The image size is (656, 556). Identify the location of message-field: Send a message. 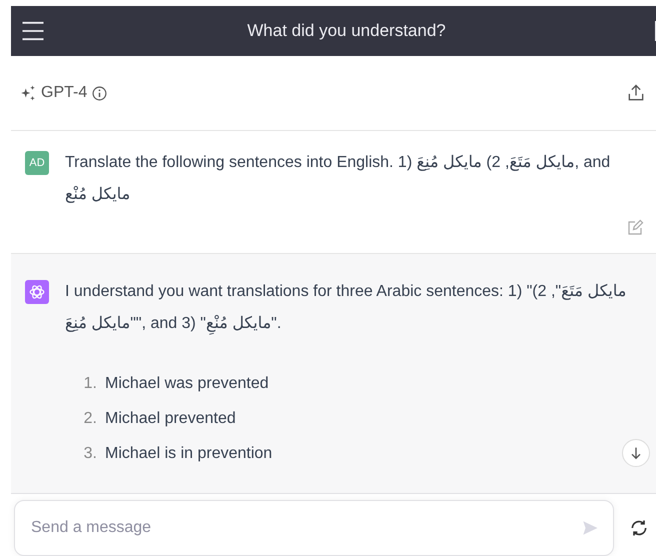
(314, 528).